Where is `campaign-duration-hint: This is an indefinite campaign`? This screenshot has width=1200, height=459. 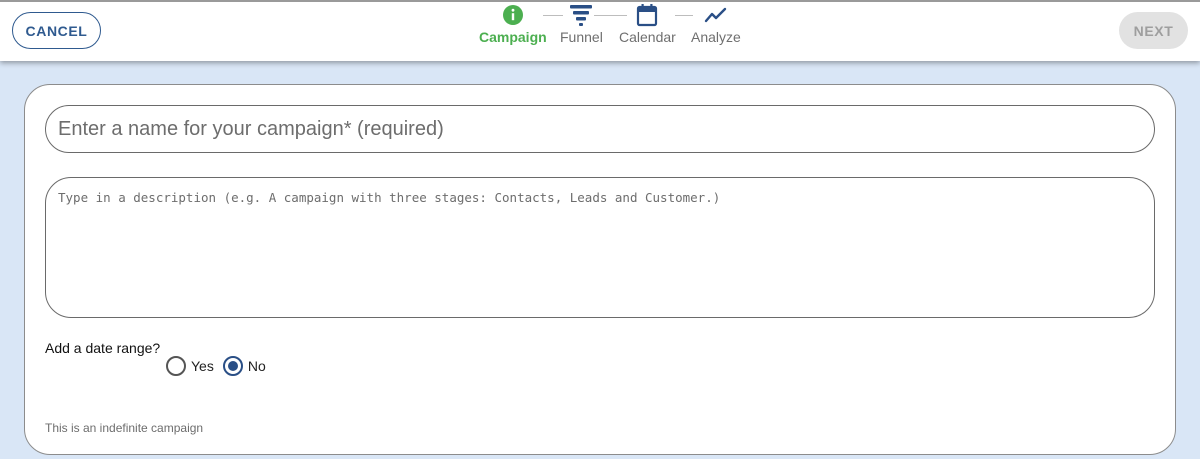 campaign-duration-hint: This is an indefinite campaign is located at coordinates (124, 428).